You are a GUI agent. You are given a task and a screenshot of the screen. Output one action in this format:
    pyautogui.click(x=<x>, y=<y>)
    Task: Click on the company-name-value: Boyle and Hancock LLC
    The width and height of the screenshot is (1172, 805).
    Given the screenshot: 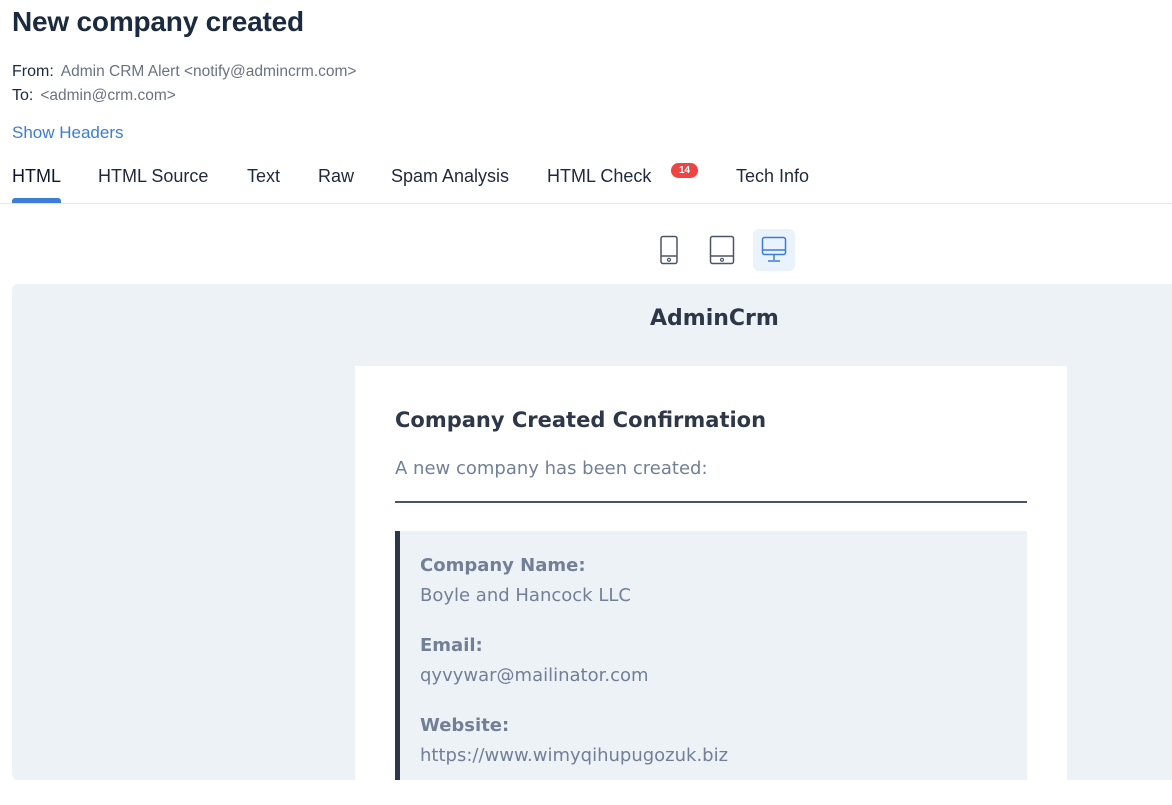 What is the action you would take?
    pyautogui.click(x=525, y=595)
    